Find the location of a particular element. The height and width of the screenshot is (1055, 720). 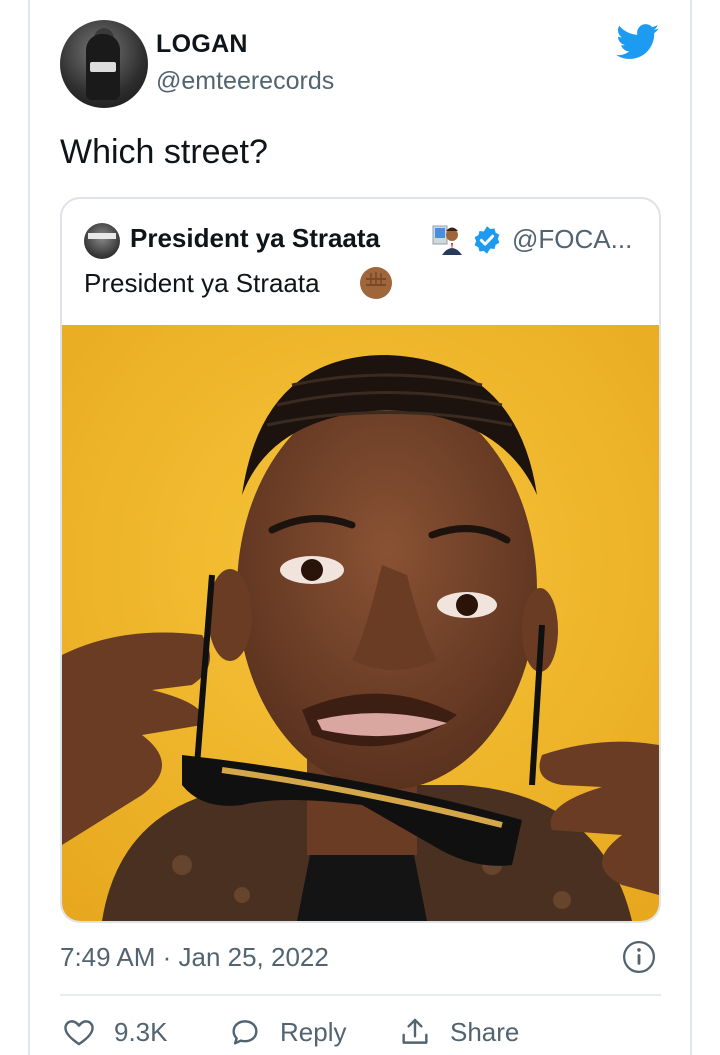

share-button: Share is located at coordinates (458, 1032).